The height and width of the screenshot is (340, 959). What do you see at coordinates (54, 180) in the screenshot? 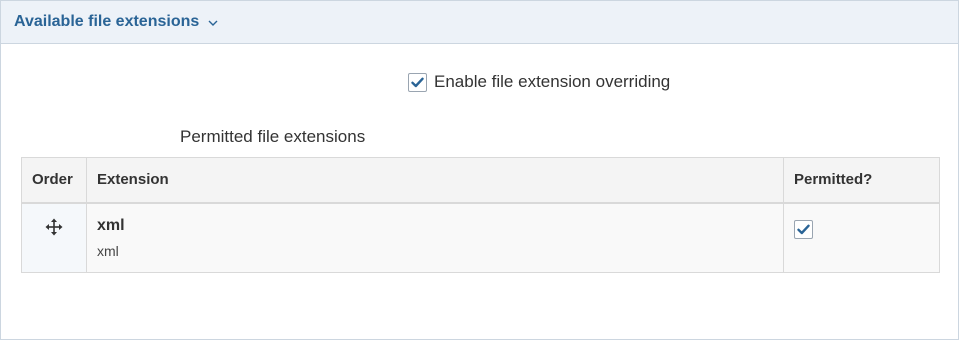
I see `column-header-order: Order` at bounding box center [54, 180].